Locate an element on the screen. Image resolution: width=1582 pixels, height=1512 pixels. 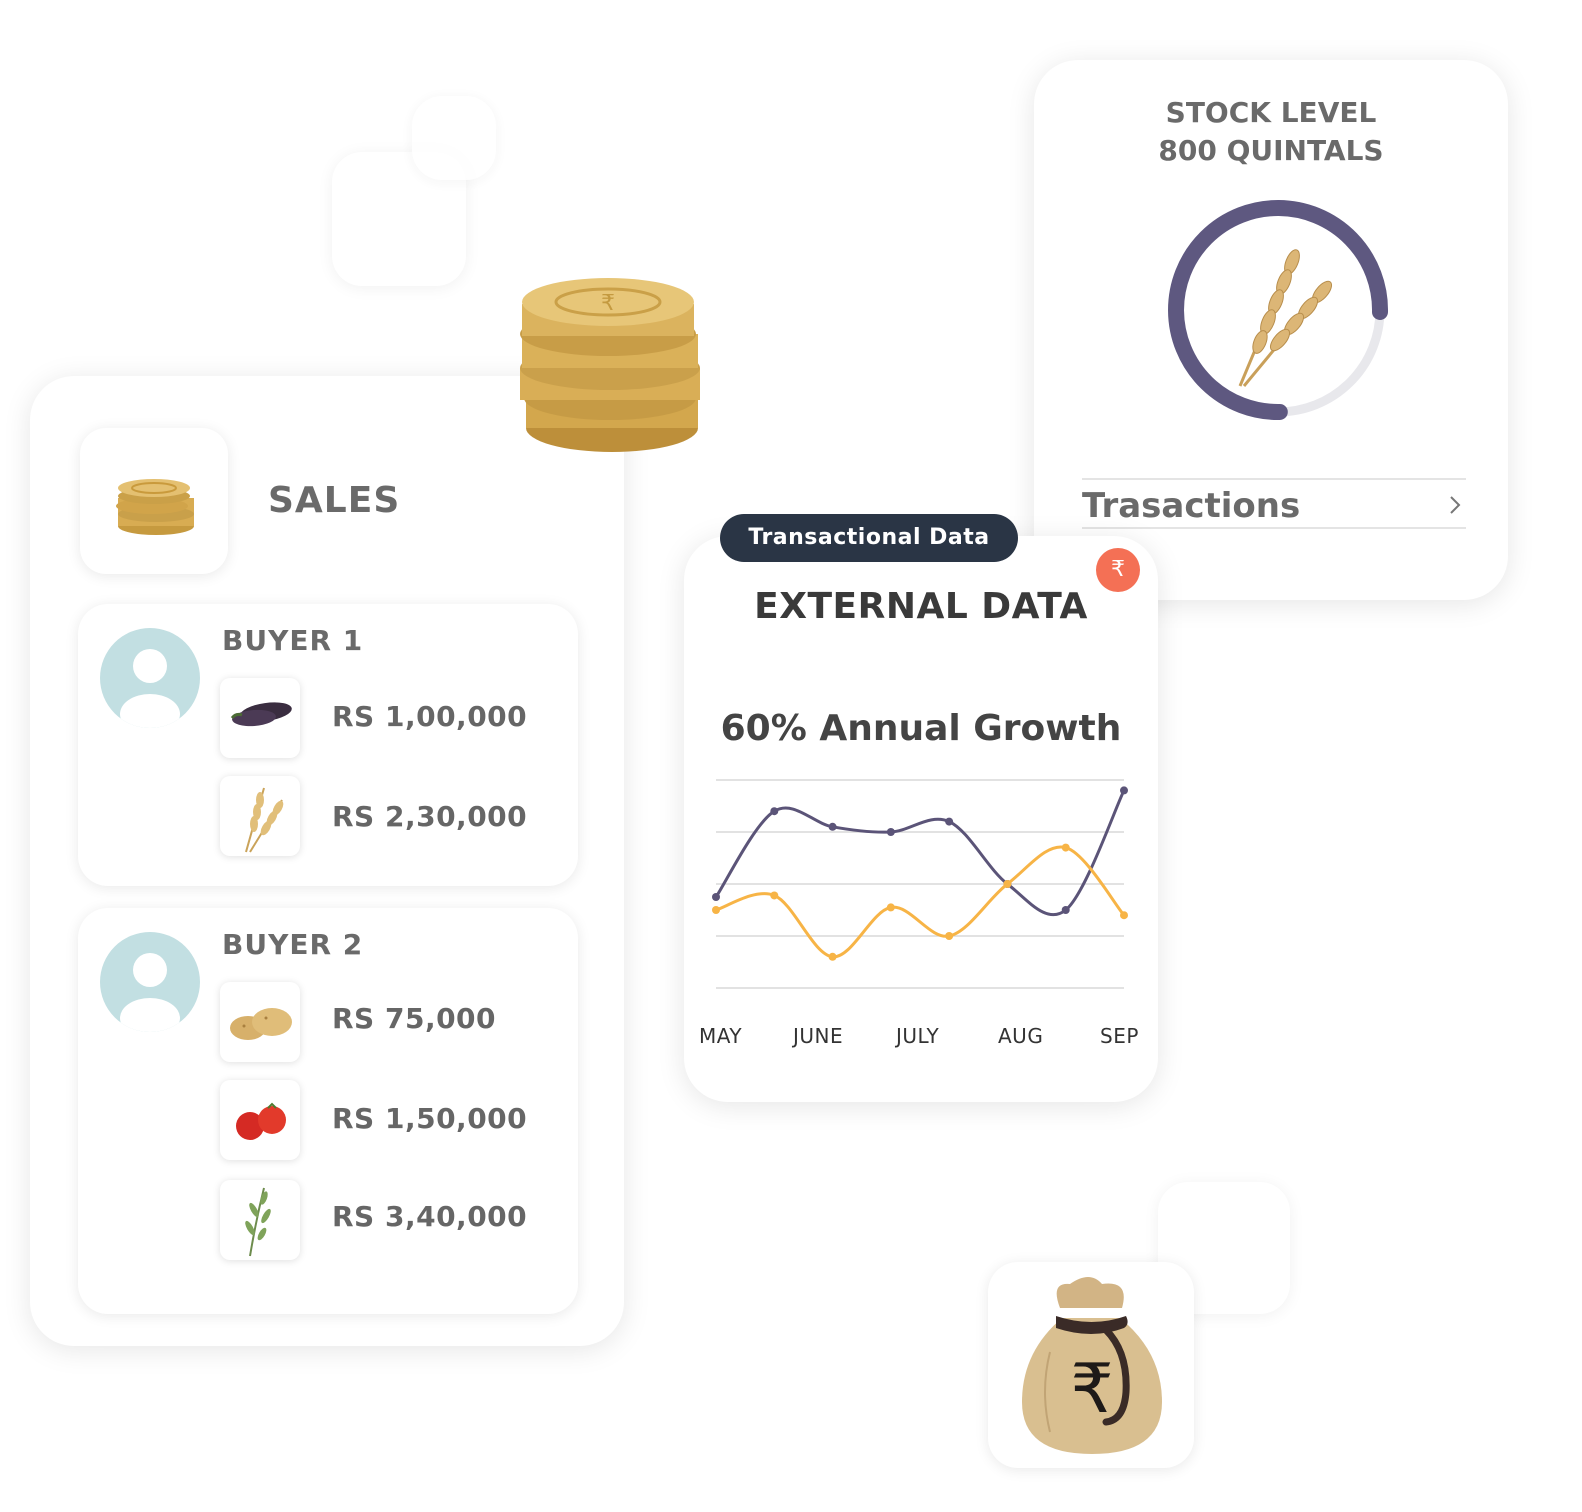
coin-stack-icon is located at coordinates (155, 507).